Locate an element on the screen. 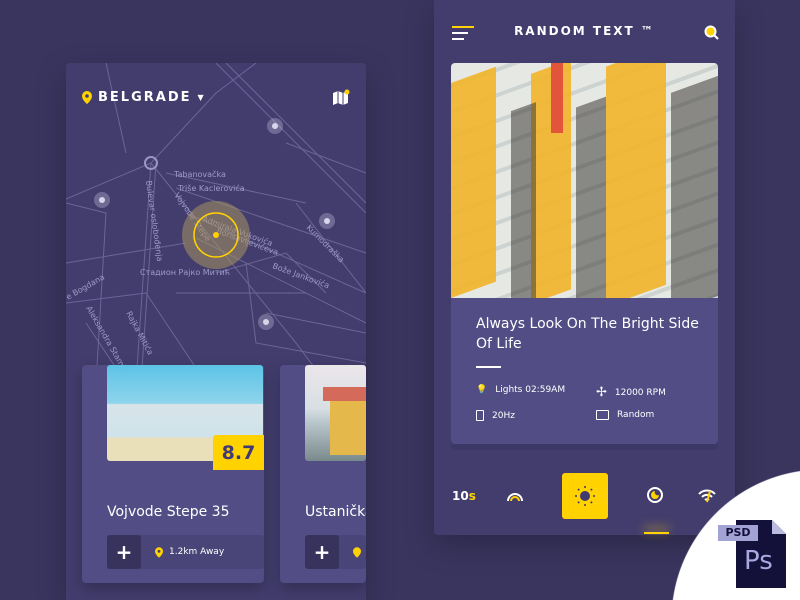 The image size is (800, 600). lights-stat: Lights 02:59AM is located at coordinates (530, 390).